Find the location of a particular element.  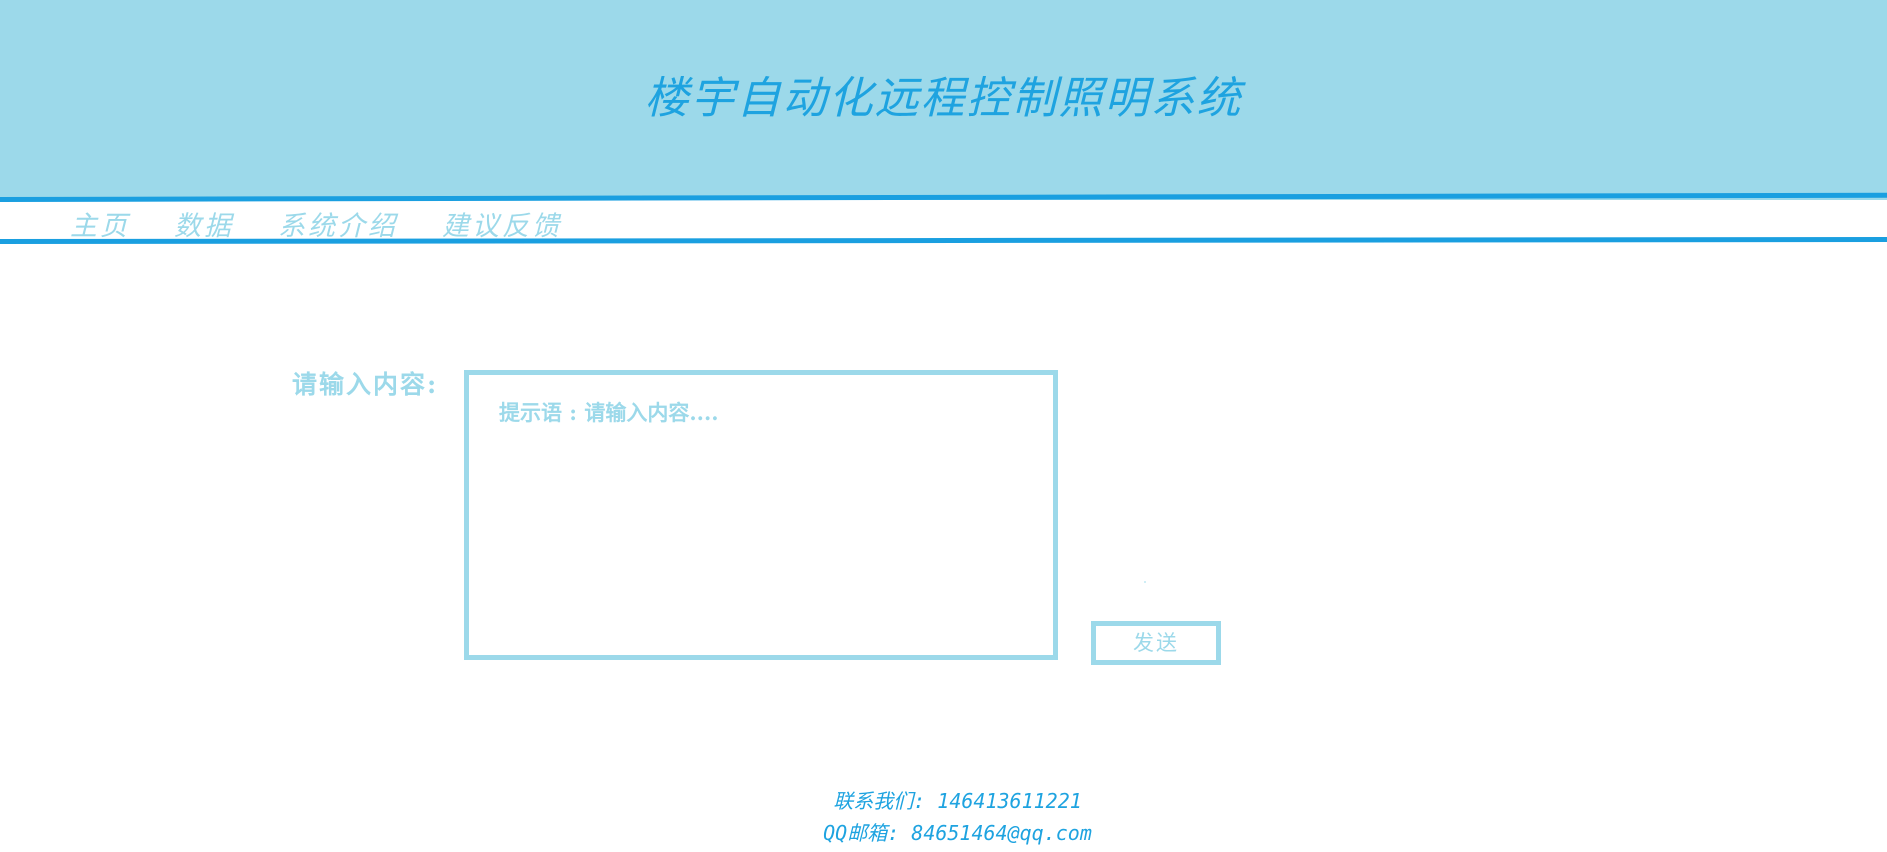

nav-bottom-divider is located at coordinates (943, 240).